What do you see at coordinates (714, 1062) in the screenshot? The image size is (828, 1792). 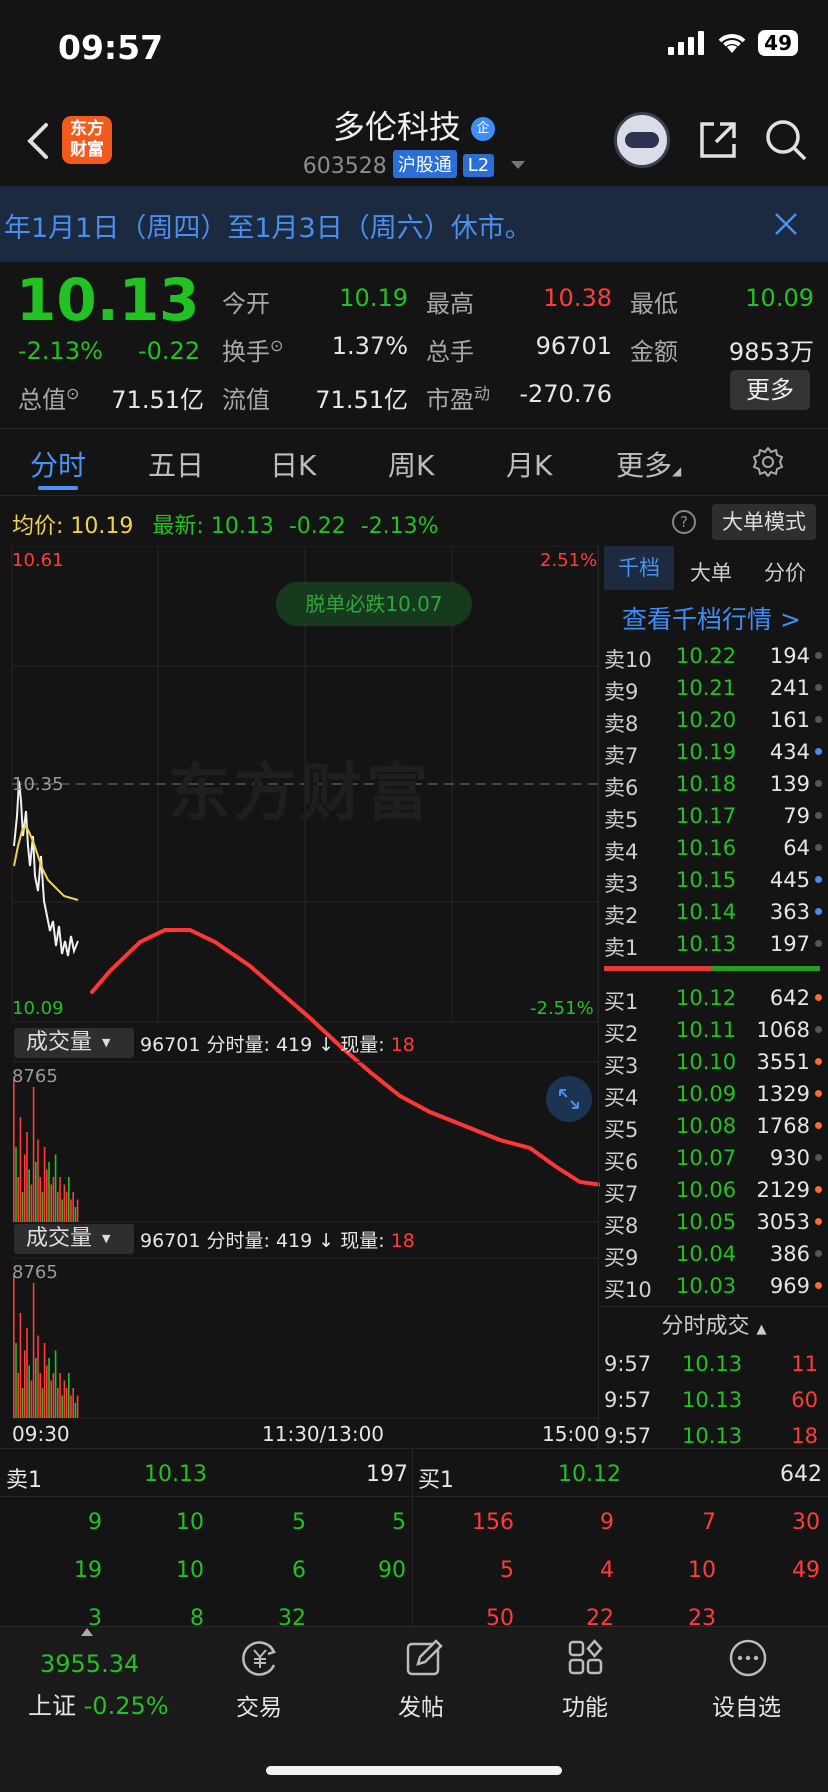 I see `bid-row: 买3 10.10 3551` at bounding box center [714, 1062].